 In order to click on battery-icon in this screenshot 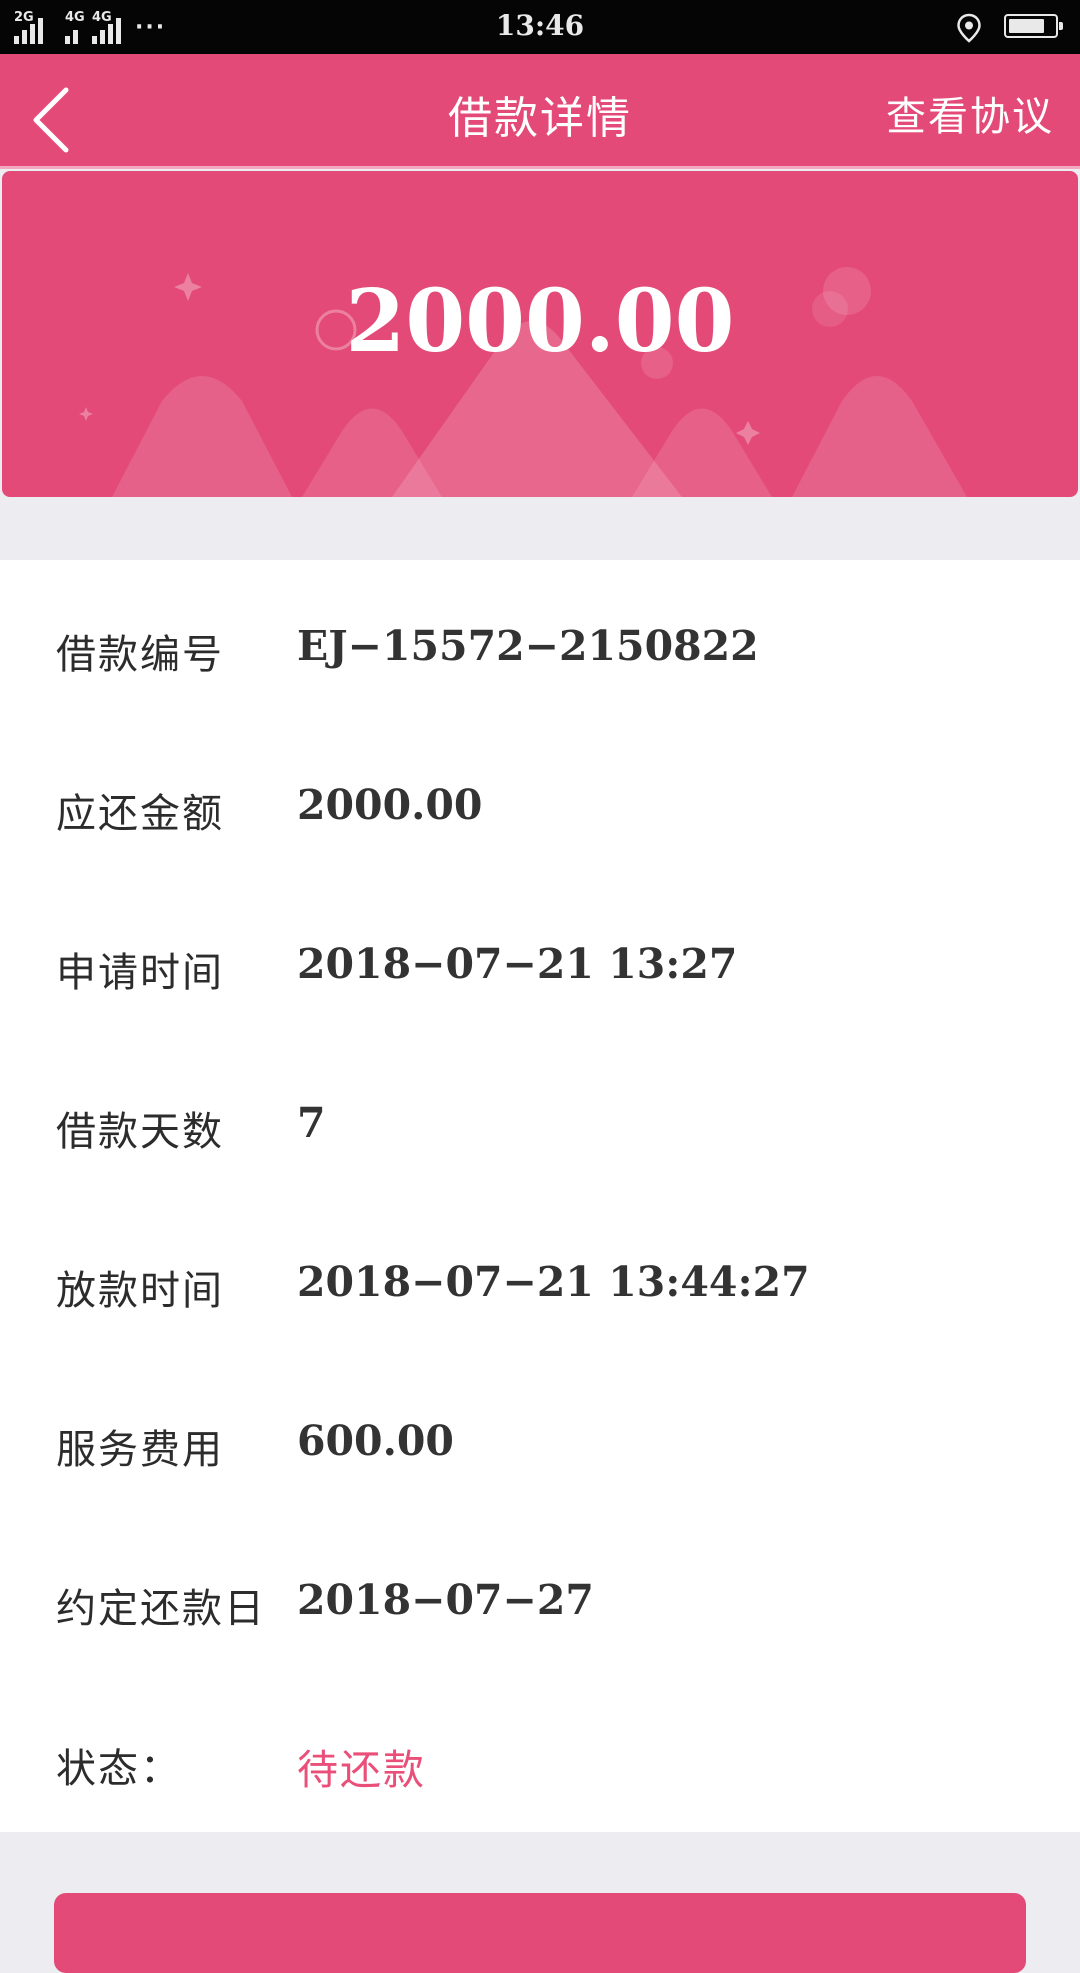, I will do `click(1033, 26)`.